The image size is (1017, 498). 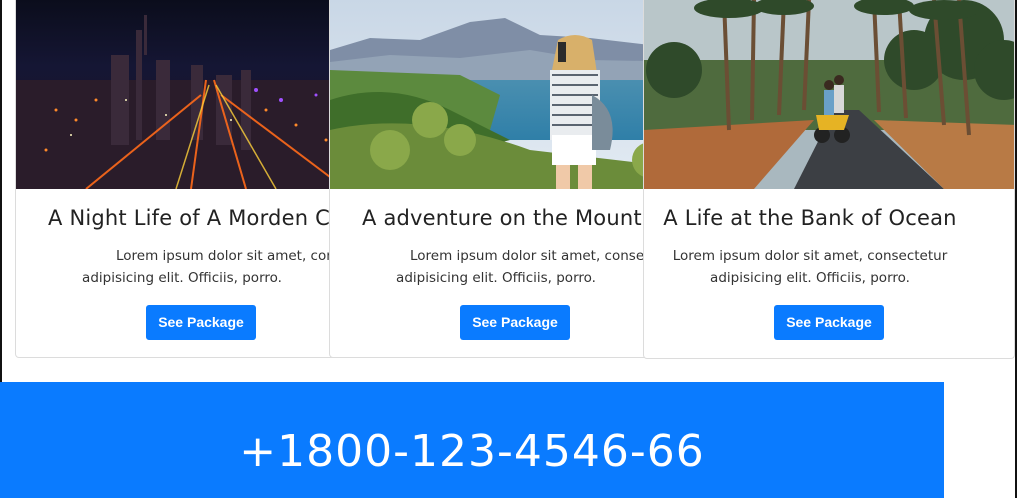 What do you see at coordinates (472, 451) in the screenshot?
I see `phone-number: +1800-123-4546-66` at bounding box center [472, 451].